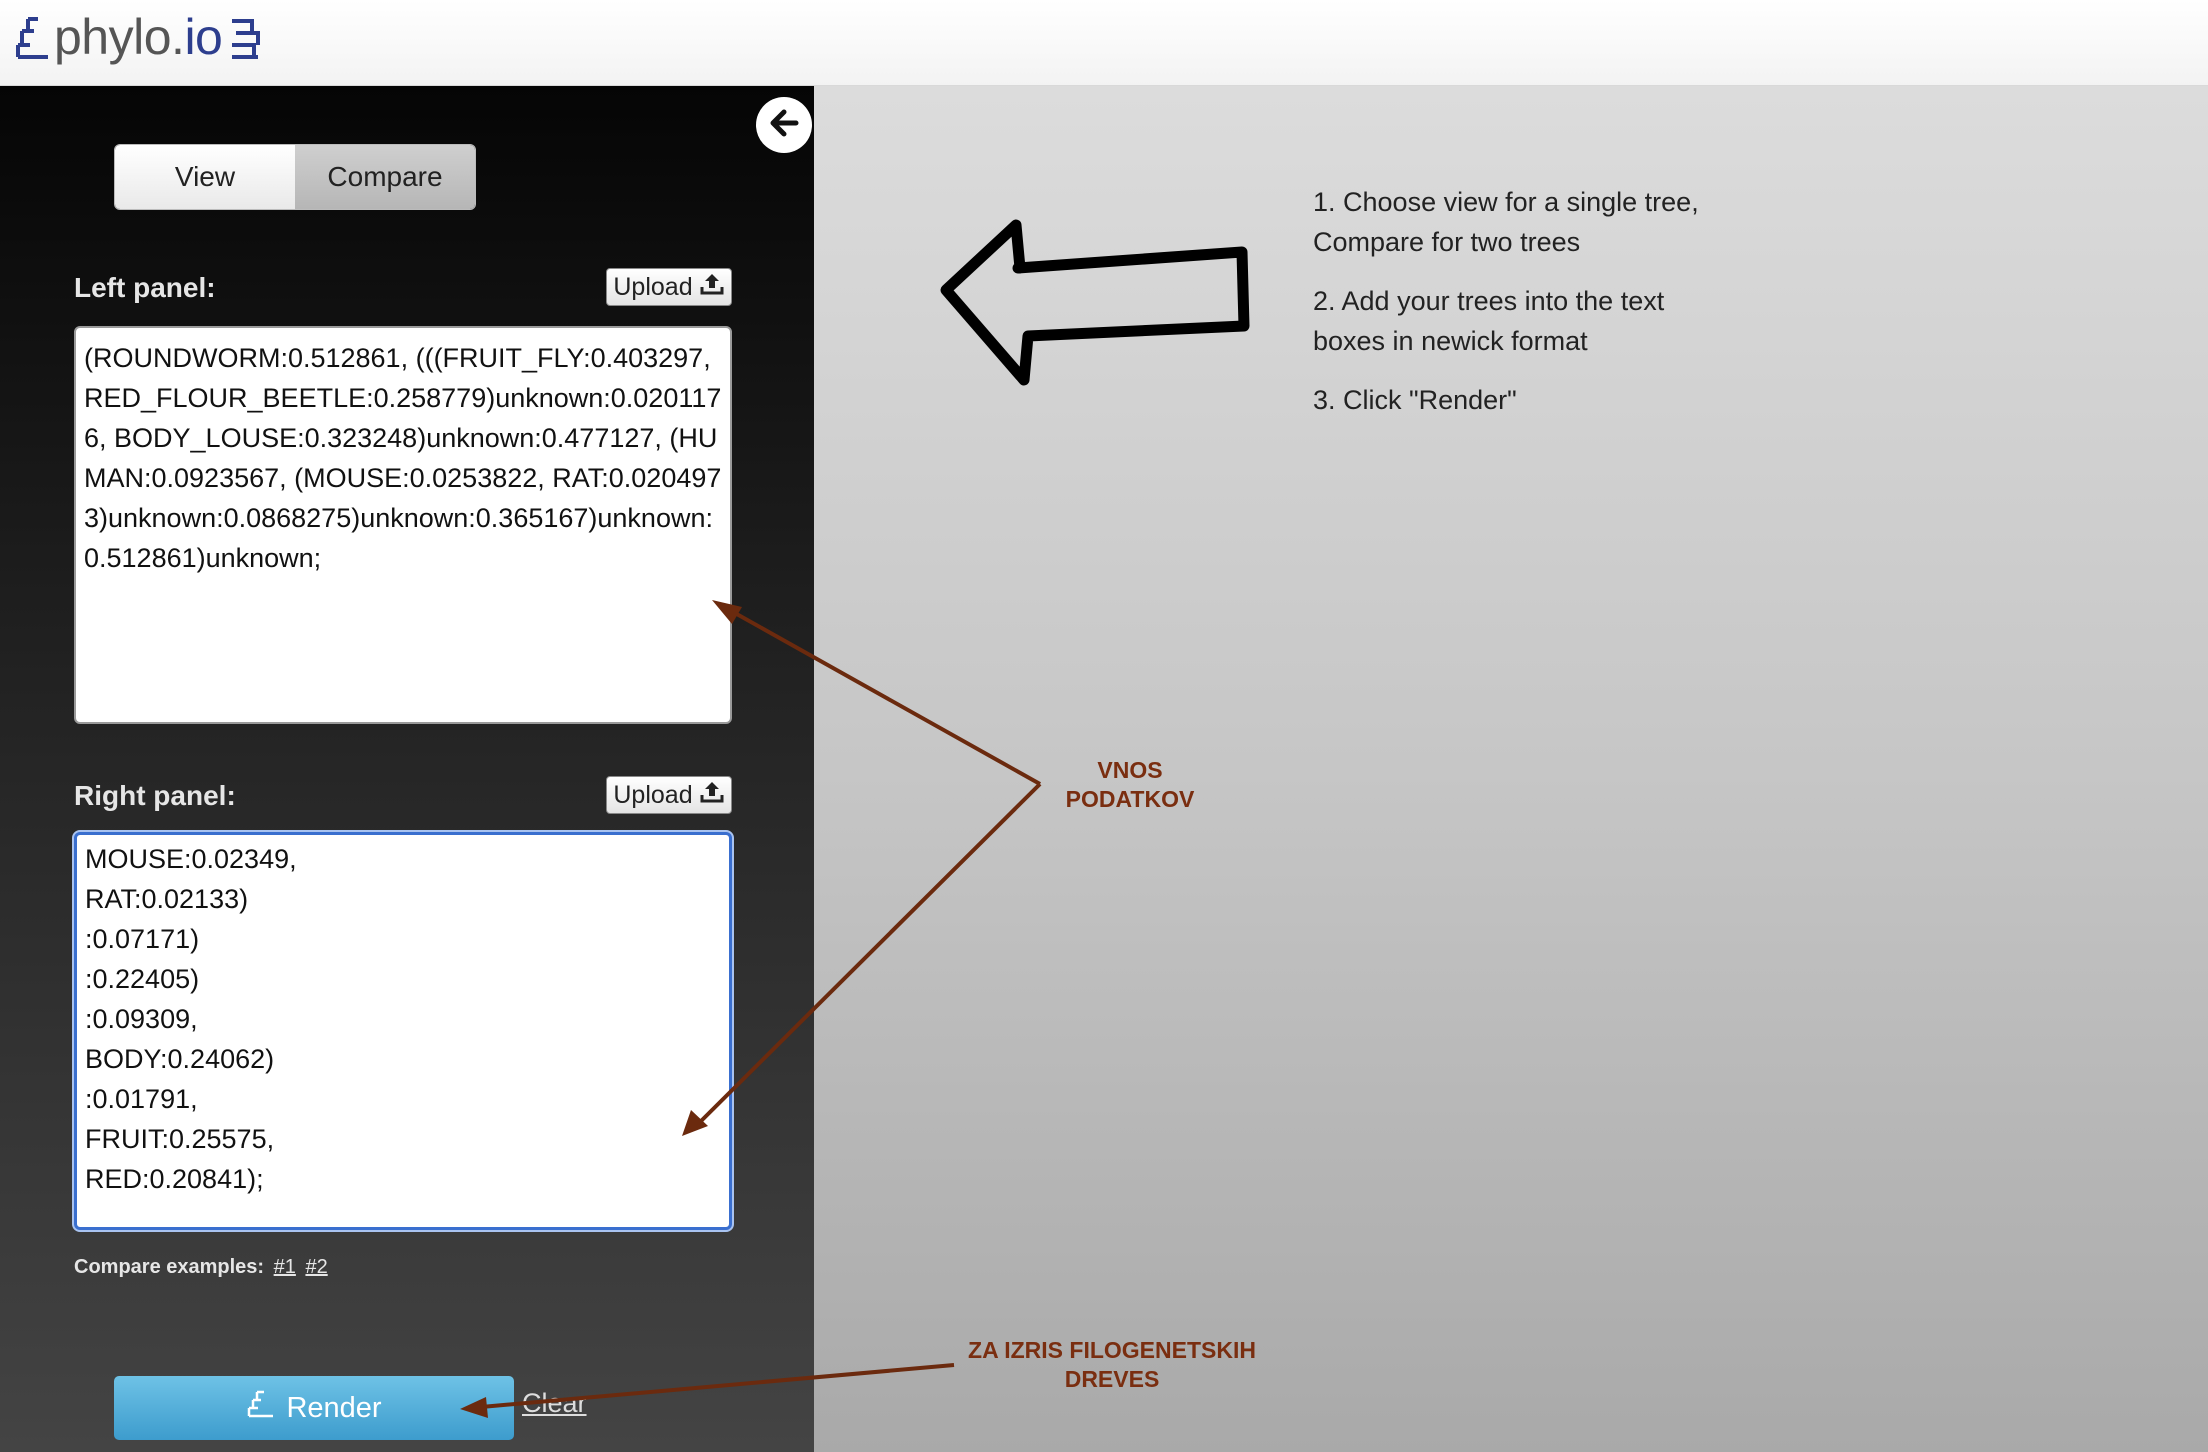 The height and width of the screenshot is (1452, 2208). What do you see at coordinates (1104, 43) in the screenshot?
I see `top-header: phylo.io` at bounding box center [1104, 43].